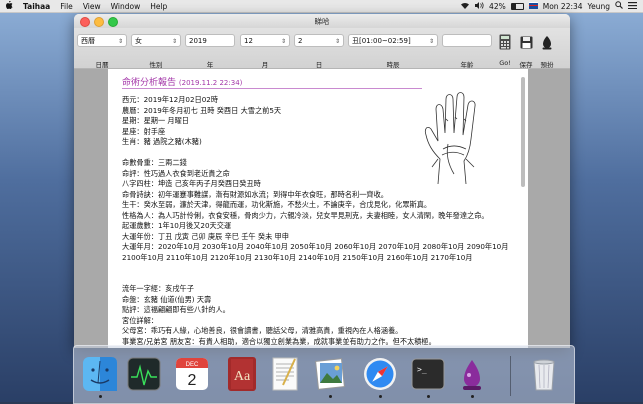 This screenshot has height=404, width=643. What do you see at coordinates (210, 83) in the screenshot?
I see `report-timestamp: (2019.11.2 22:34)` at bounding box center [210, 83].